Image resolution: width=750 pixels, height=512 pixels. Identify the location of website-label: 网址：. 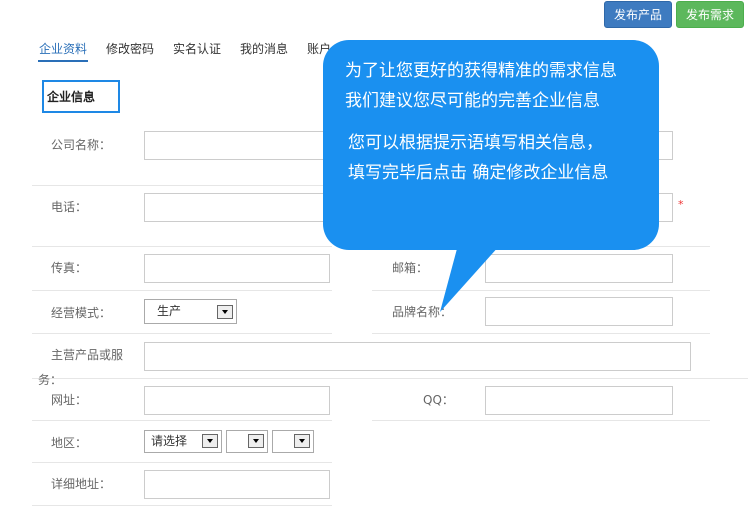
(69, 400).